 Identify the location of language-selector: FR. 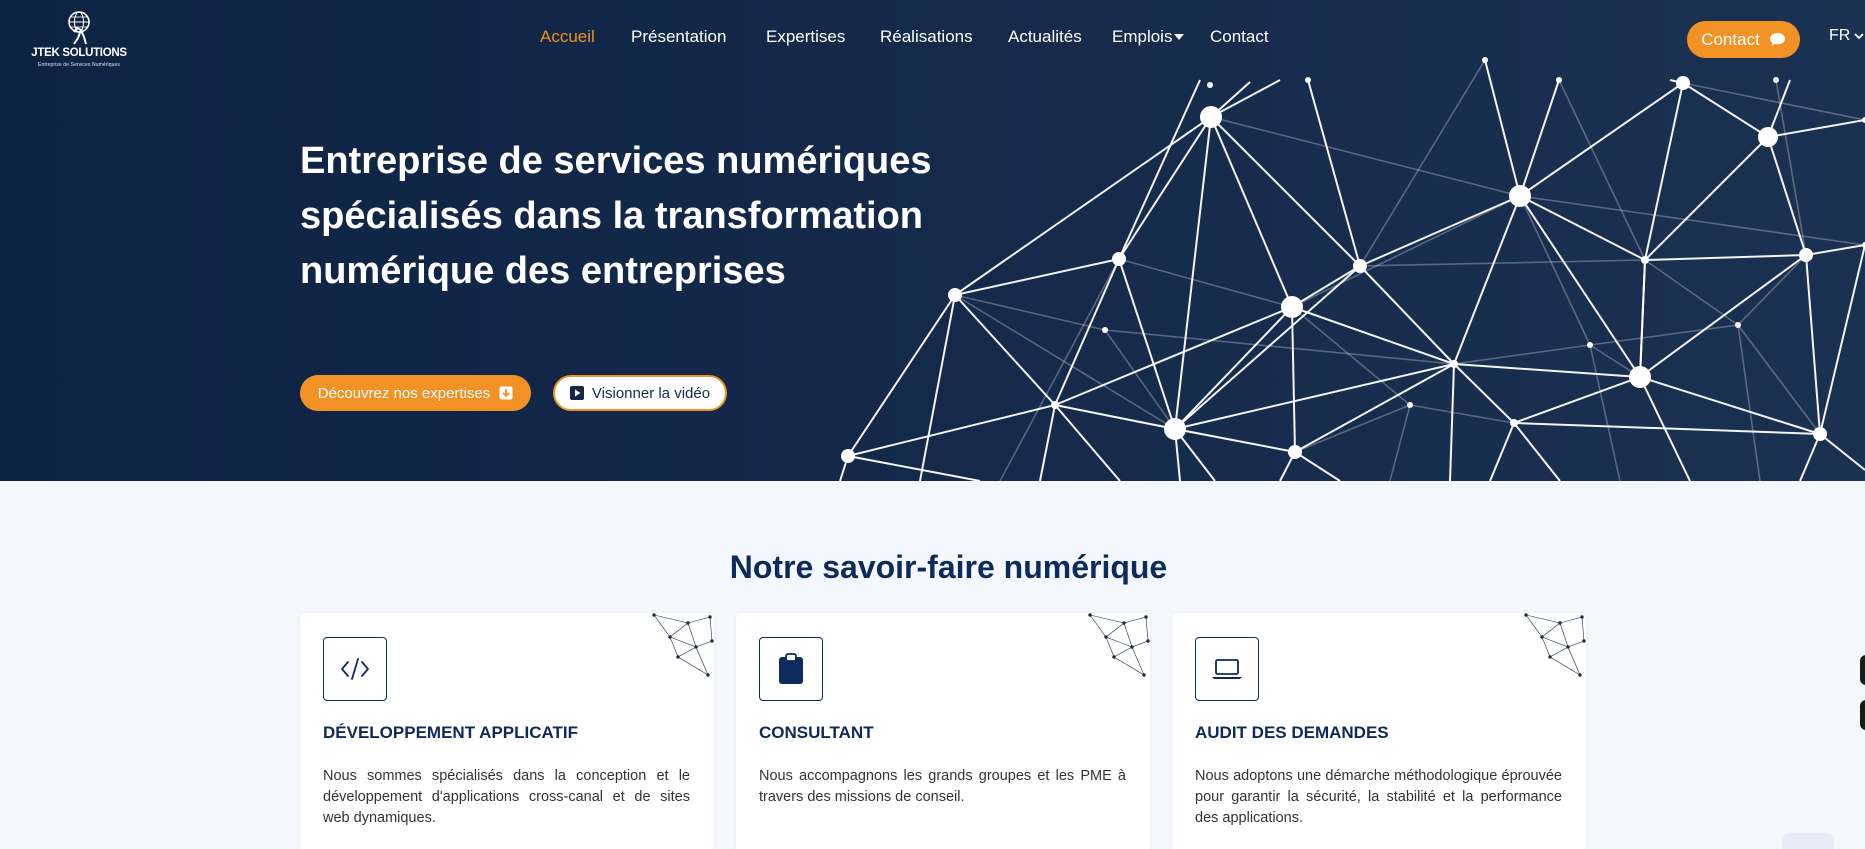
(1846, 36).